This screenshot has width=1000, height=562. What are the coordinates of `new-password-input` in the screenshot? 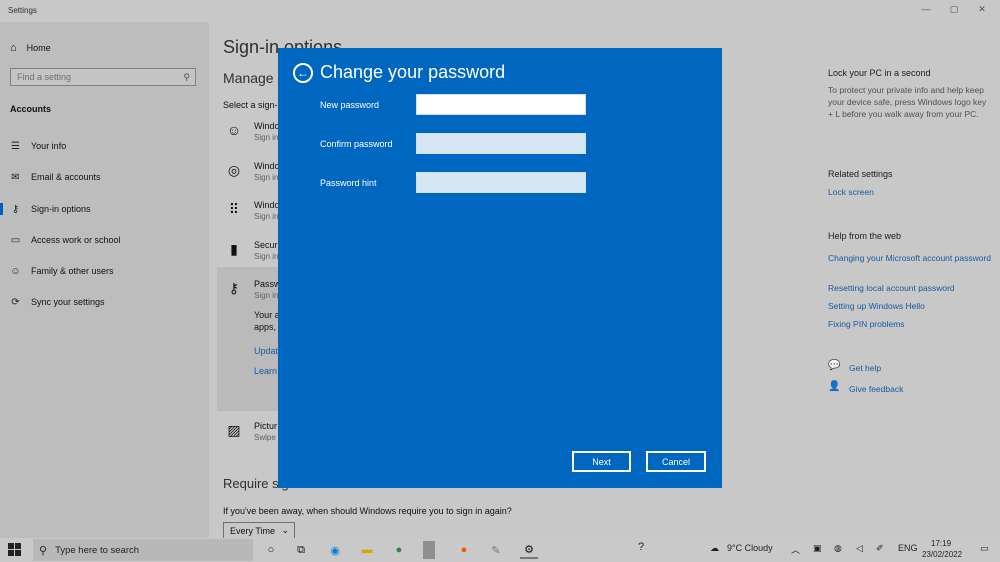 It's located at (501, 104).